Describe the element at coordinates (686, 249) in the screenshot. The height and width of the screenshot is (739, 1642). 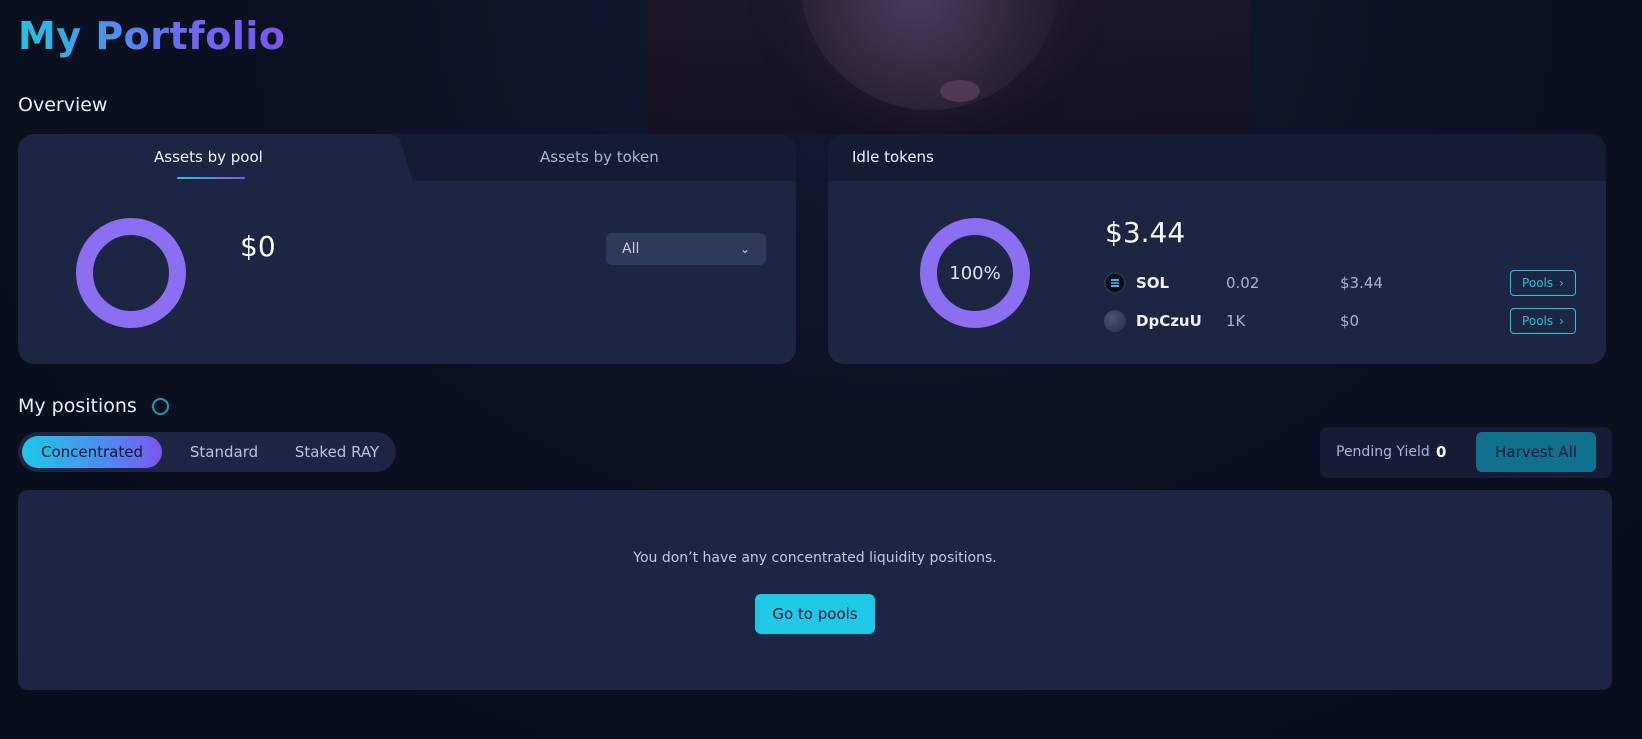
I see `pool-filter-select: All ⌄` at that location.